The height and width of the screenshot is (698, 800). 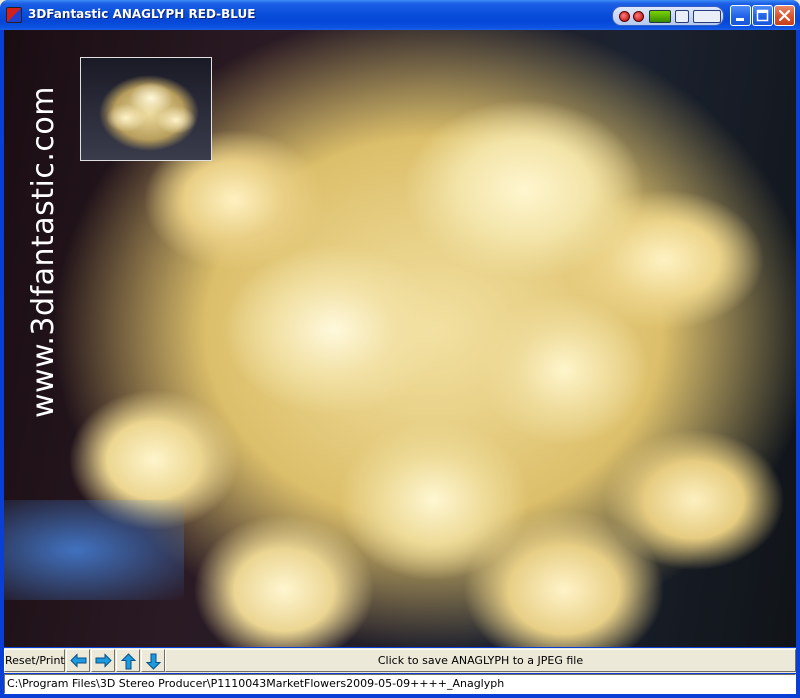 I want to click on maximize-icon, so click(x=762, y=15).